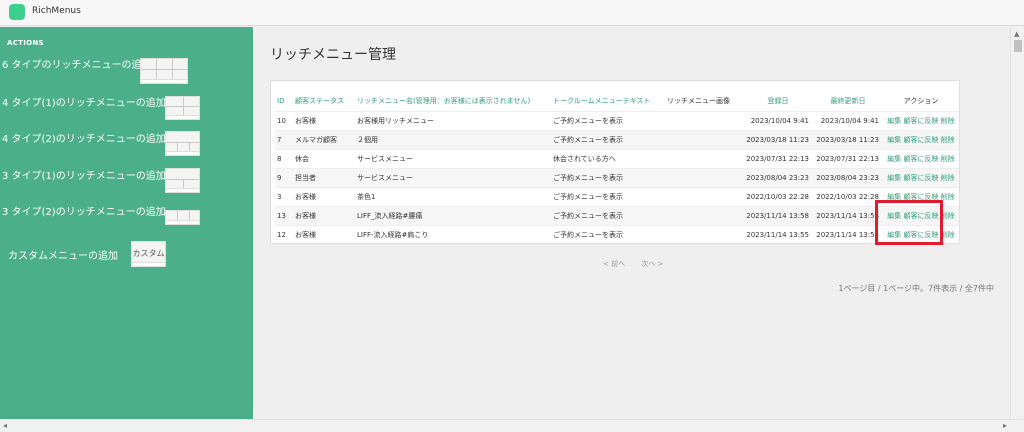 The image size is (1024, 432). Describe the element at coordinates (182, 217) in the screenshot. I see `3-type-2-thumbnail` at that location.